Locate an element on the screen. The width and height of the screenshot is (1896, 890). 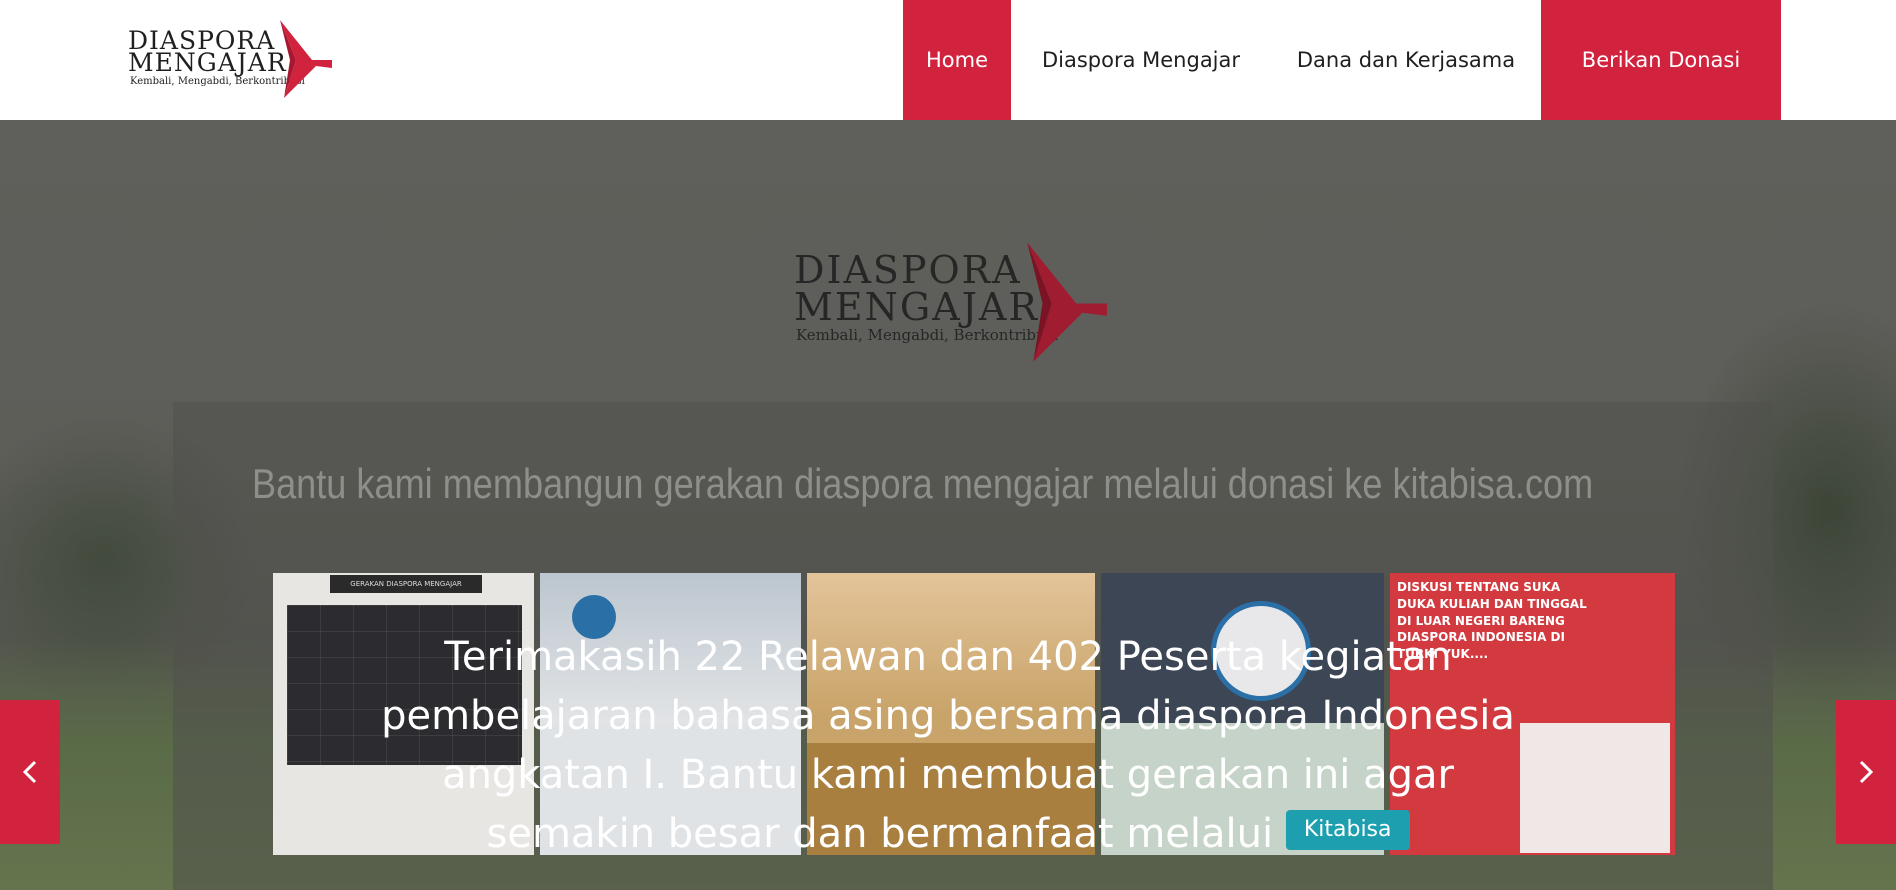
nav-home: Home is located at coordinates (957, 60).